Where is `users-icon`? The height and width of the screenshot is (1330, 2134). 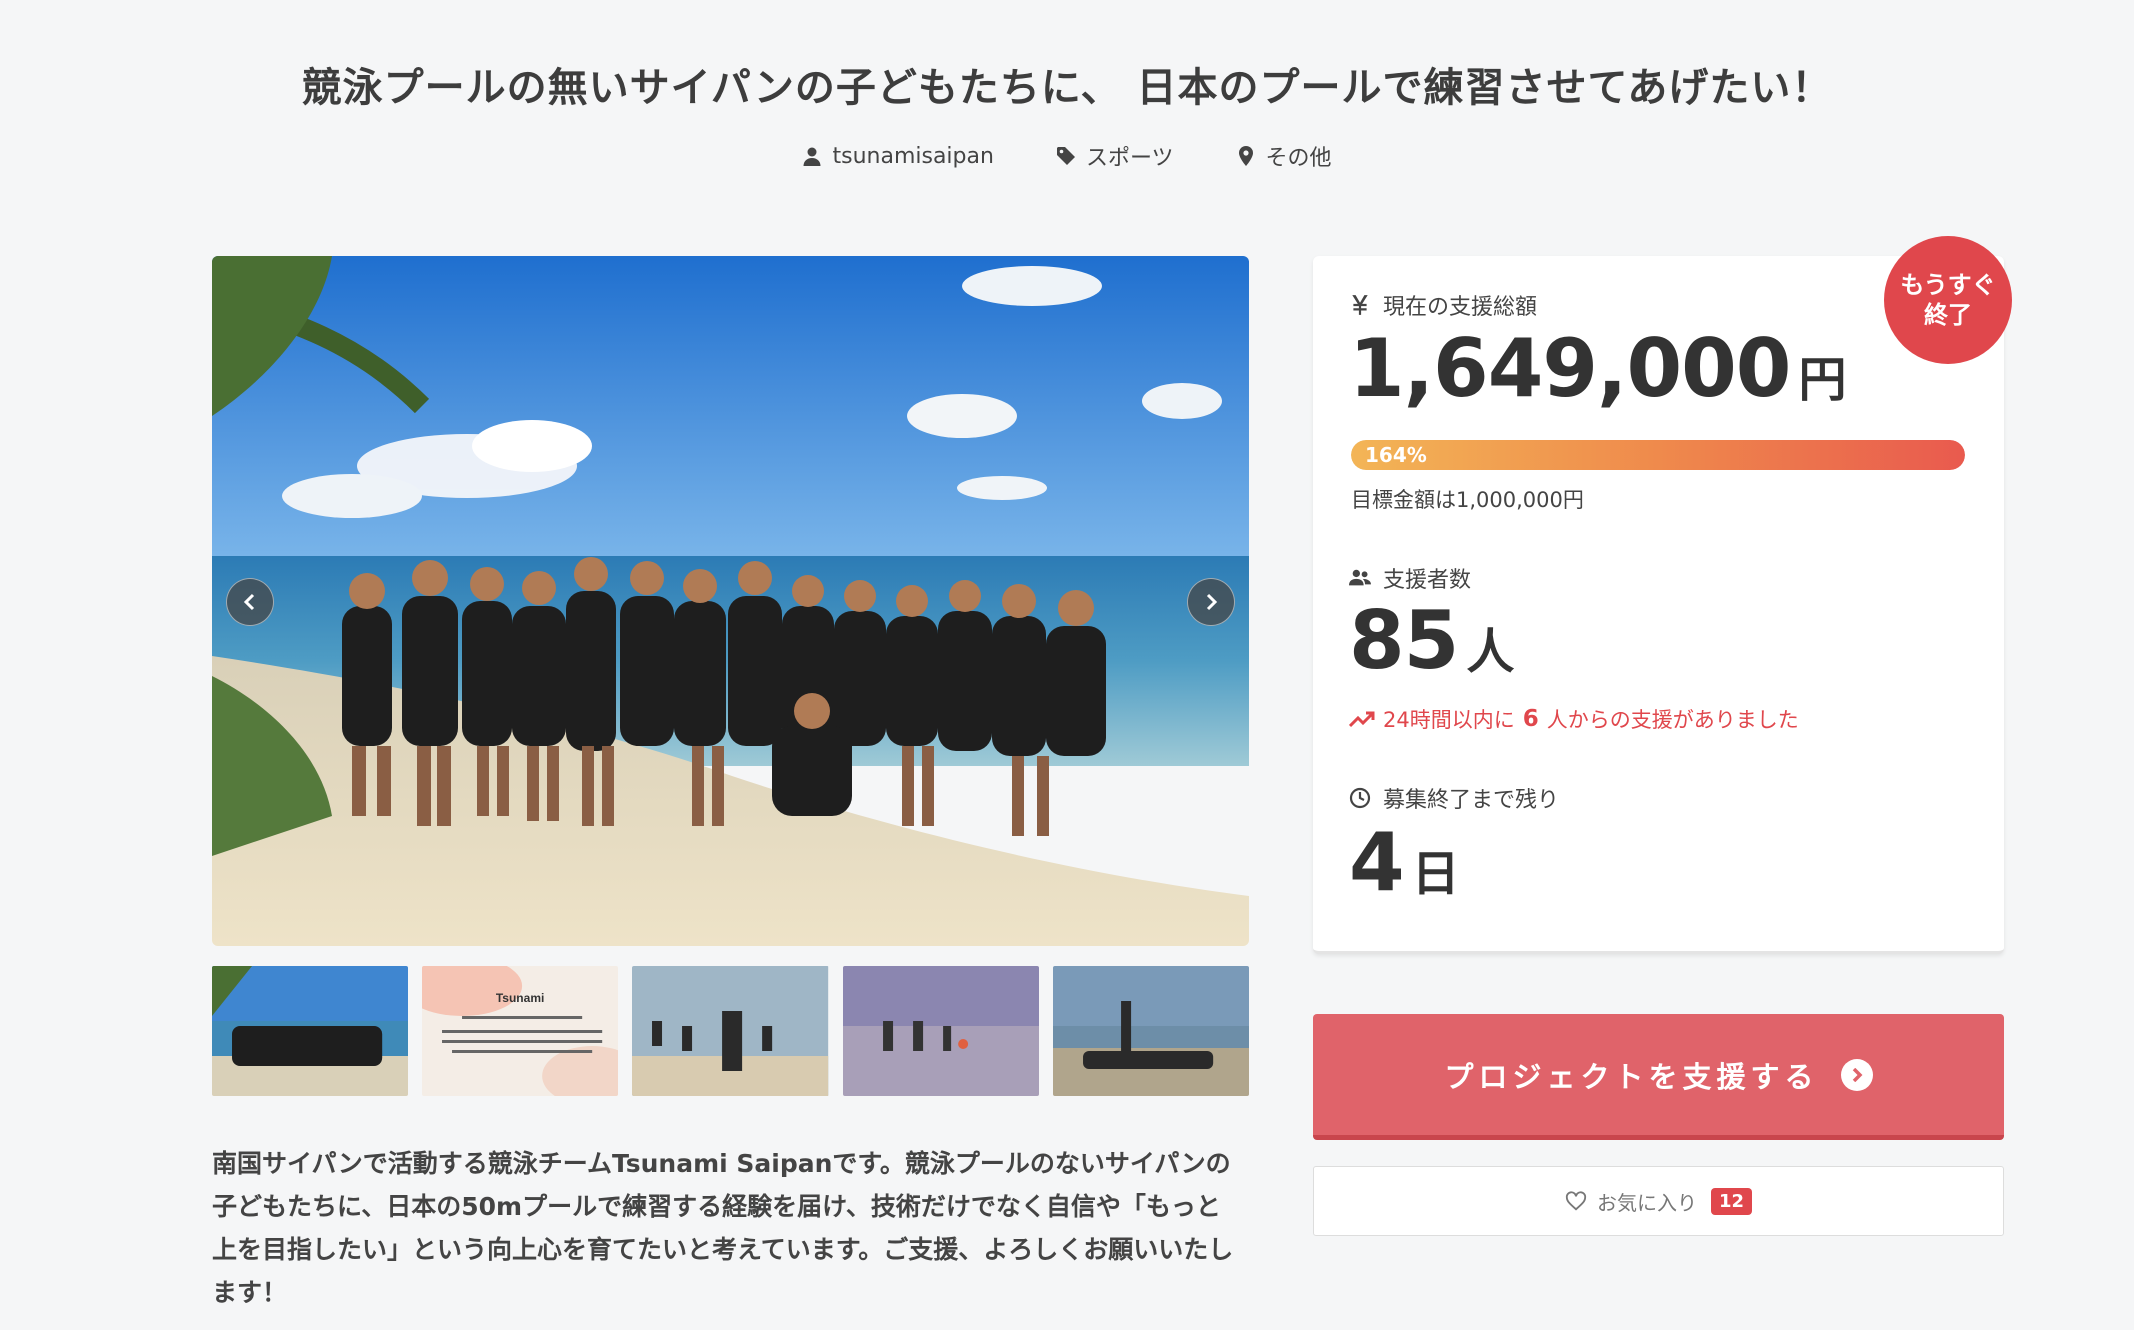 users-icon is located at coordinates (1360, 577).